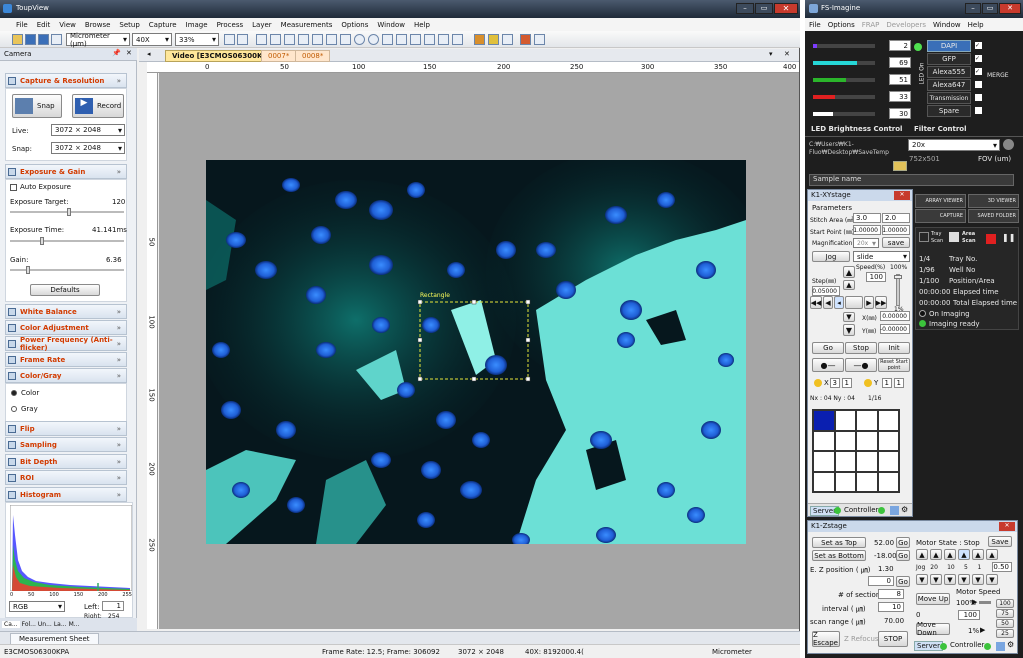 The height and width of the screenshot is (658, 1023). I want to click on z-escape-button: Z Escape, so click(826, 639).